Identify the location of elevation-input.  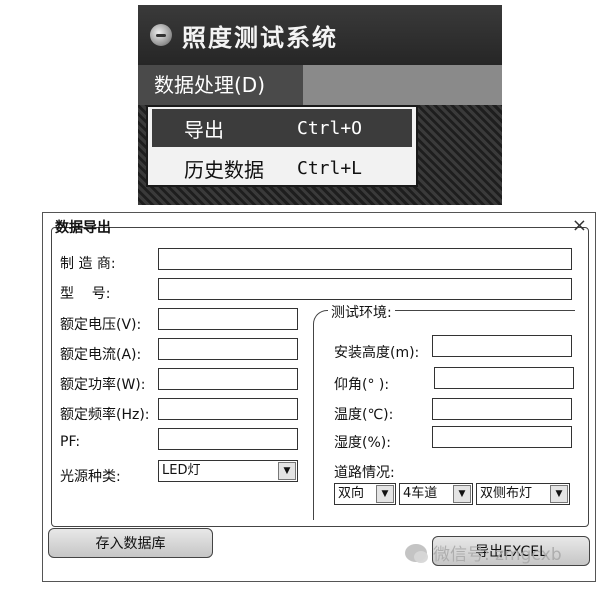
(504, 378).